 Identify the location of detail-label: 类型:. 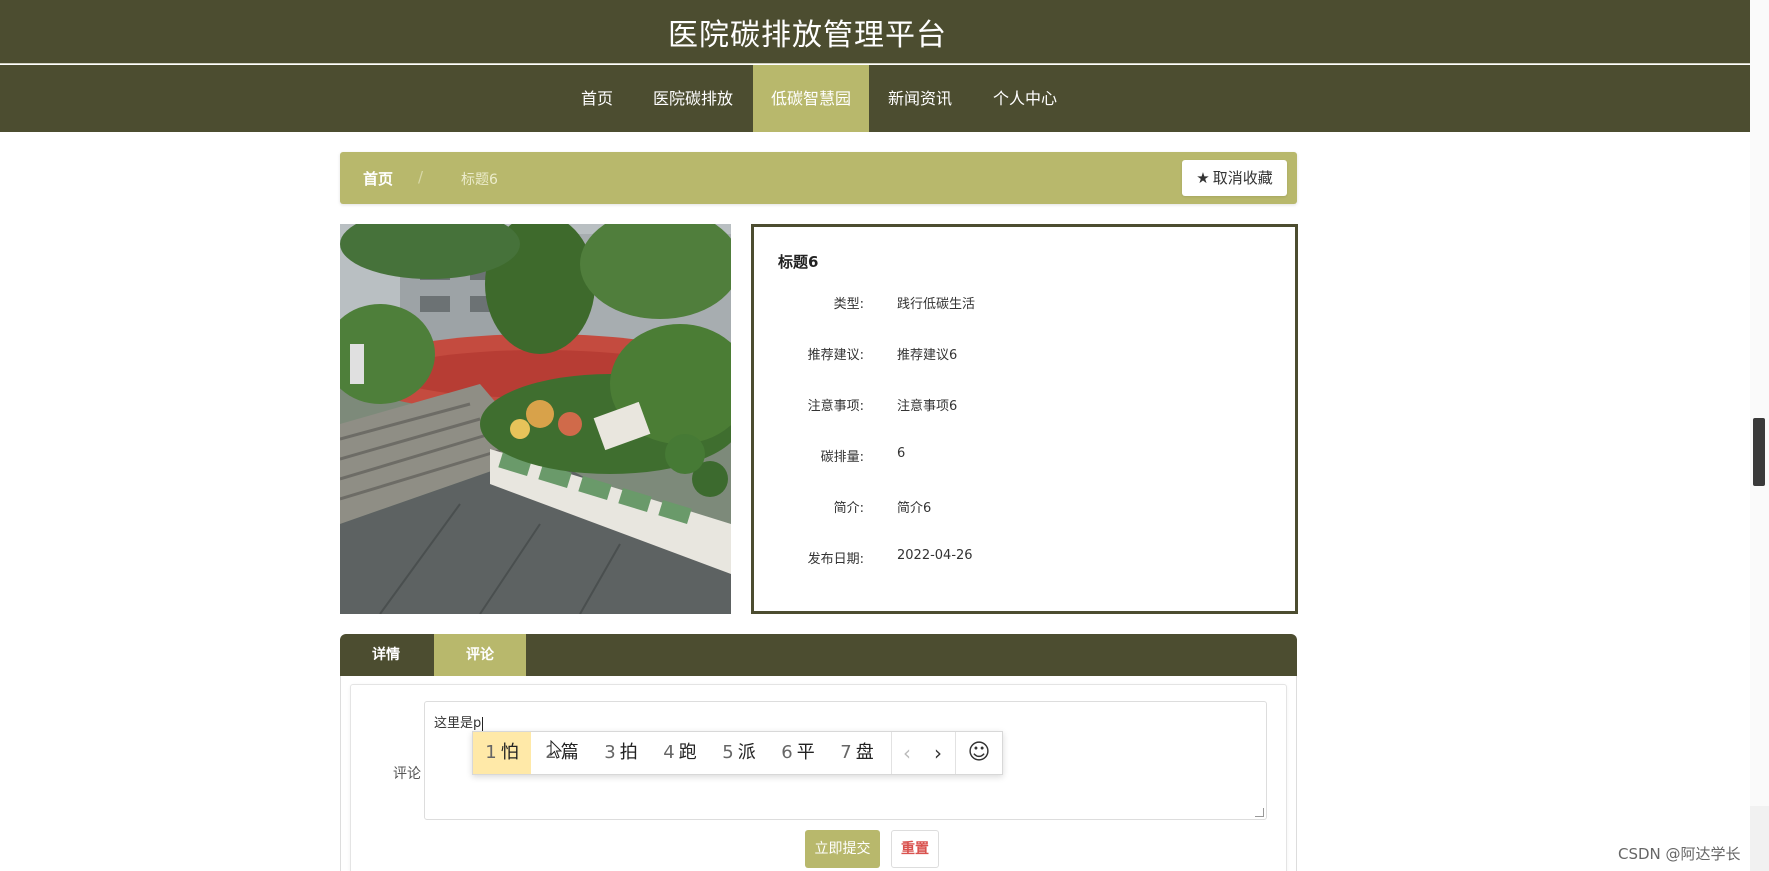
(848, 304).